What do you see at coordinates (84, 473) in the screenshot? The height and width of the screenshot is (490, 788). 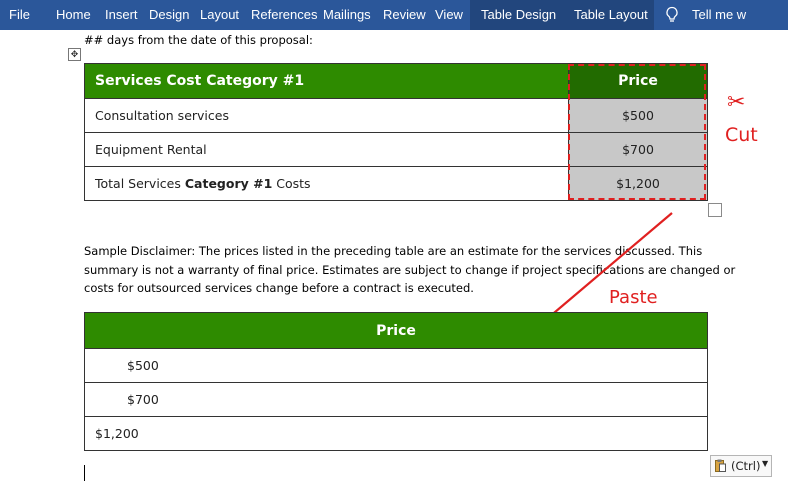 I see `text-cursor` at bounding box center [84, 473].